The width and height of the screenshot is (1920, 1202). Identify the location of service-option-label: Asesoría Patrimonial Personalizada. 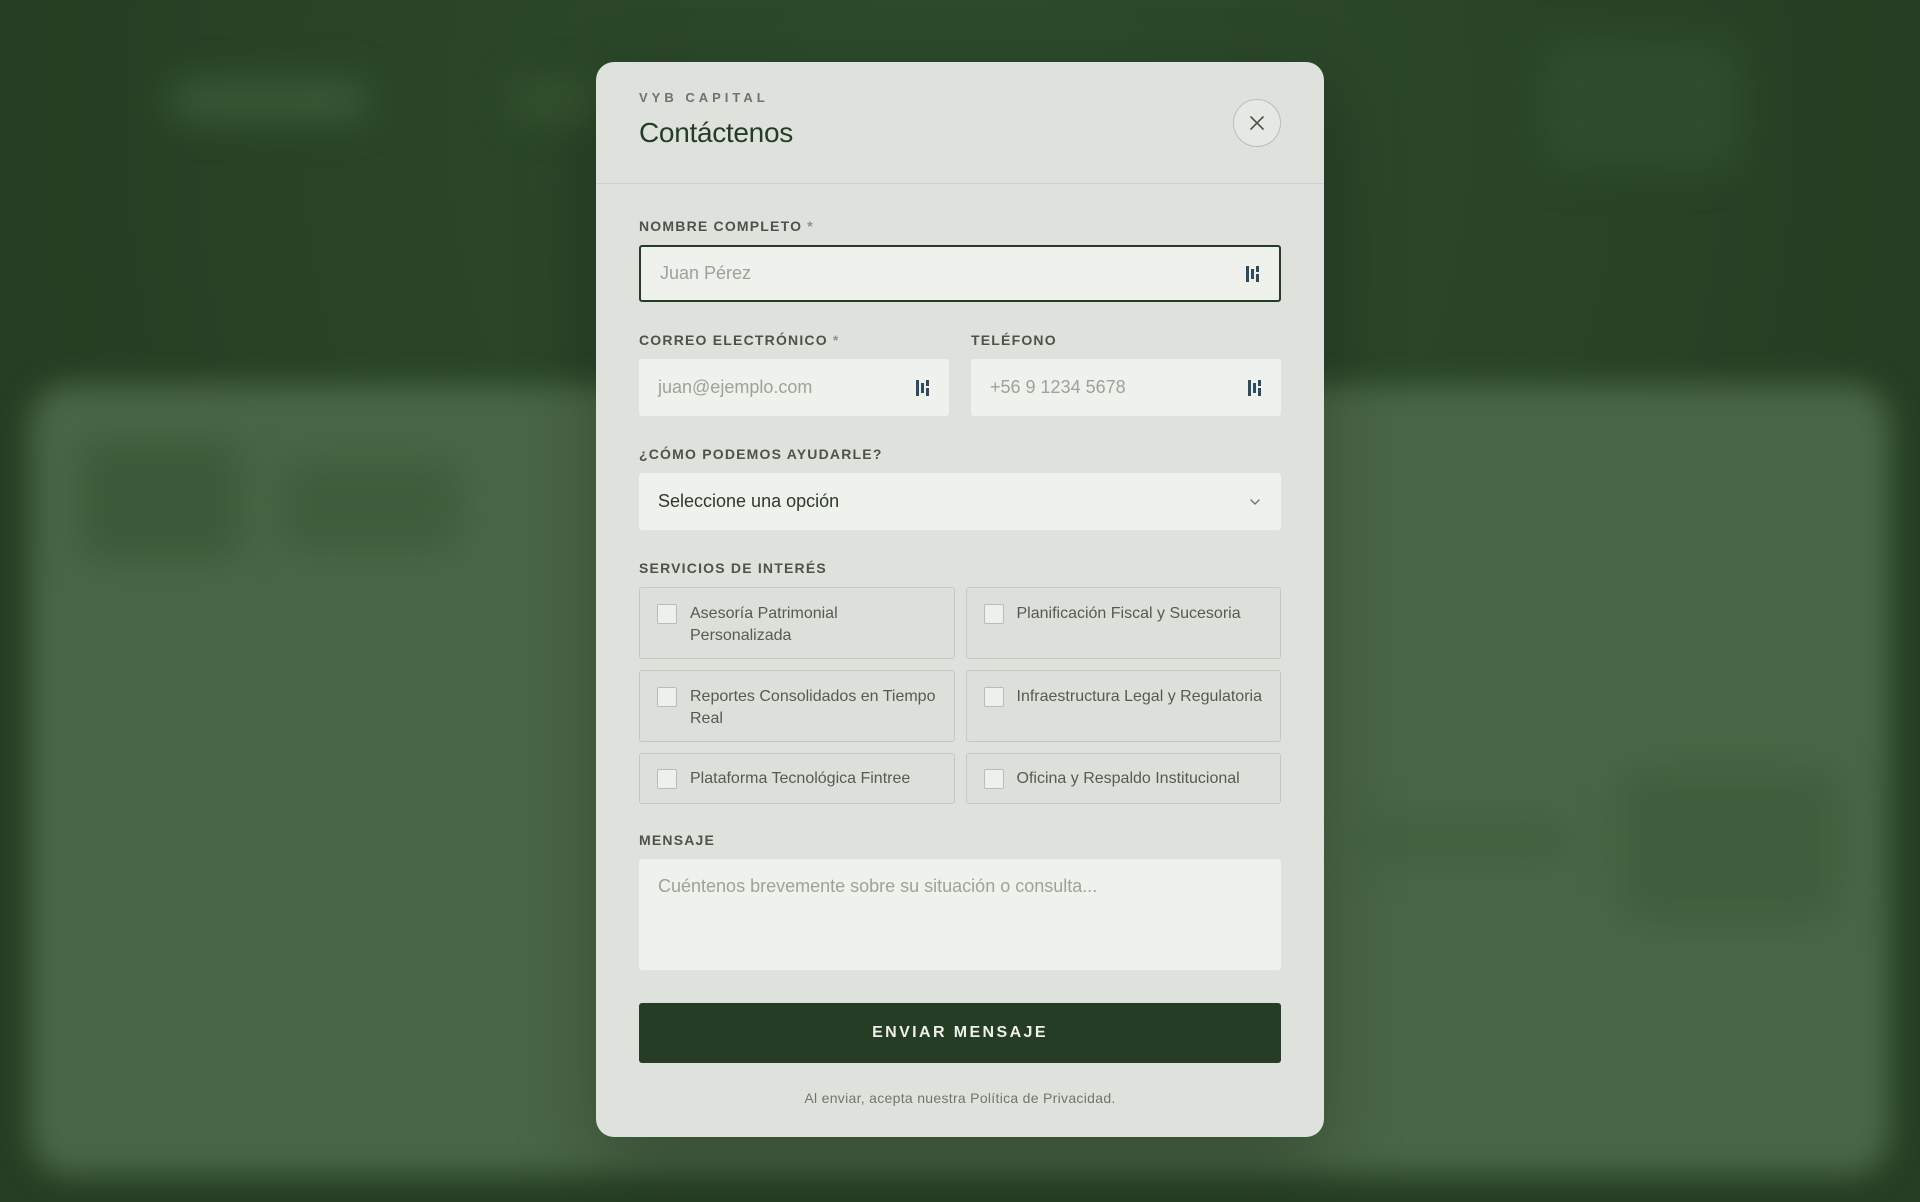
(764, 624).